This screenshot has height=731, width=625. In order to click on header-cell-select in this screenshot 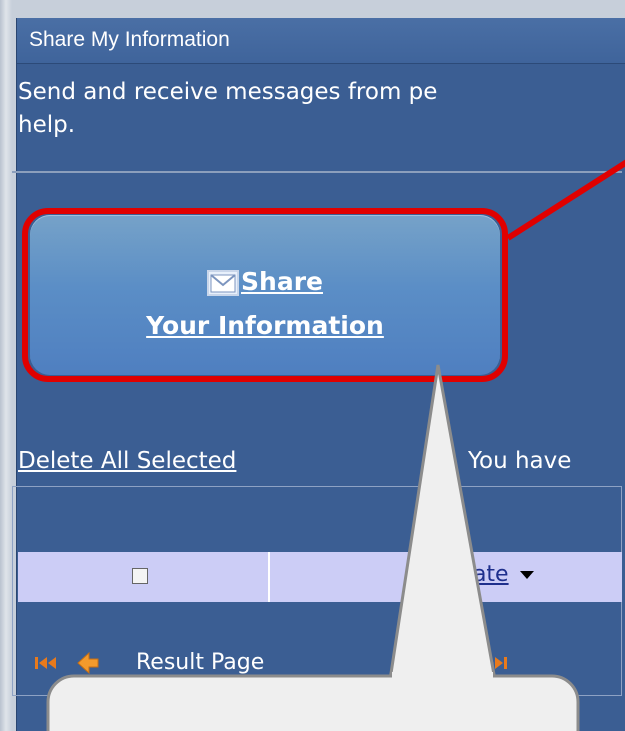, I will do `click(144, 577)`.